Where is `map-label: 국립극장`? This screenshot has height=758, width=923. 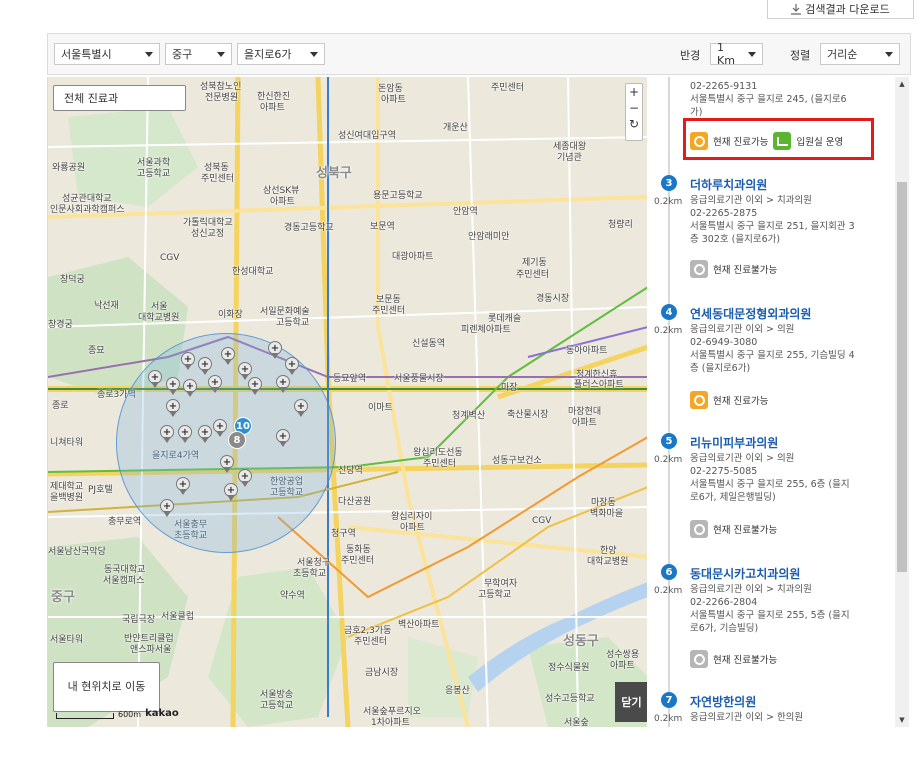
map-label: 국립극장 is located at coordinates (139, 620).